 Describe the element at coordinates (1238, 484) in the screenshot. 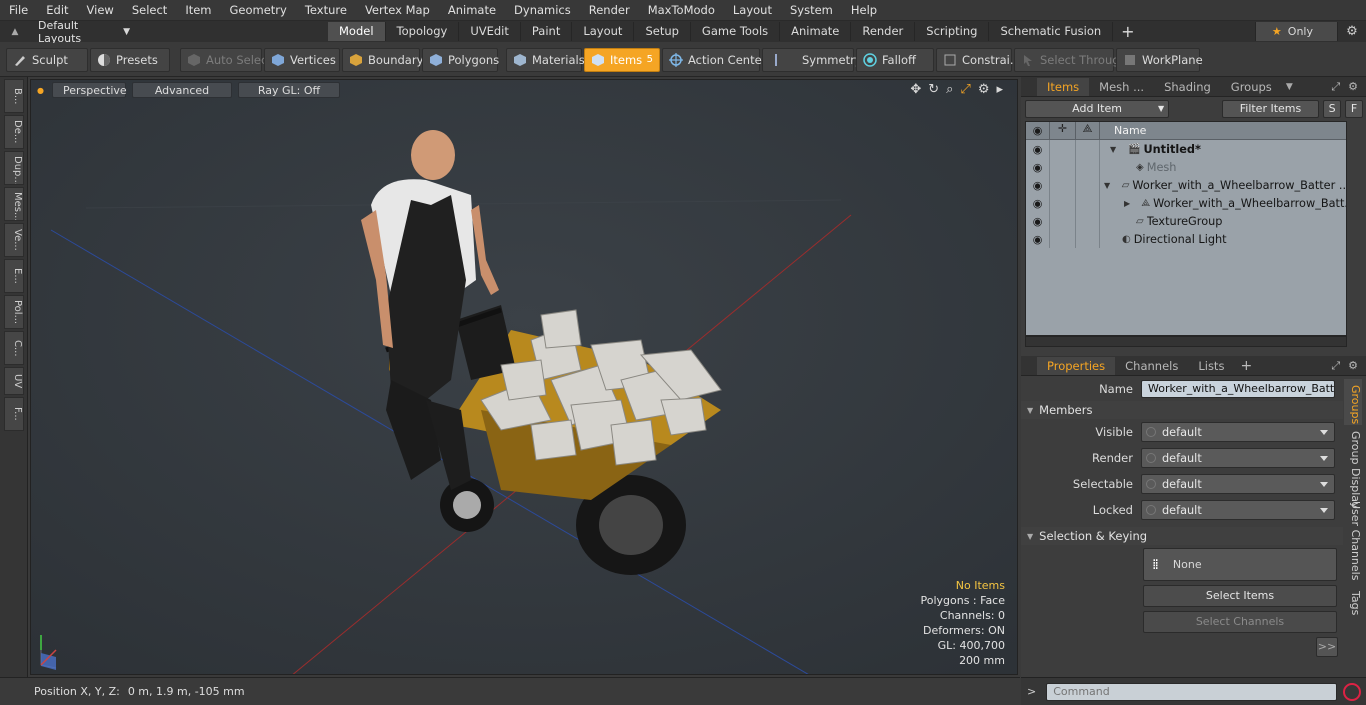

I see `selectable-dropdown: default` at that location.